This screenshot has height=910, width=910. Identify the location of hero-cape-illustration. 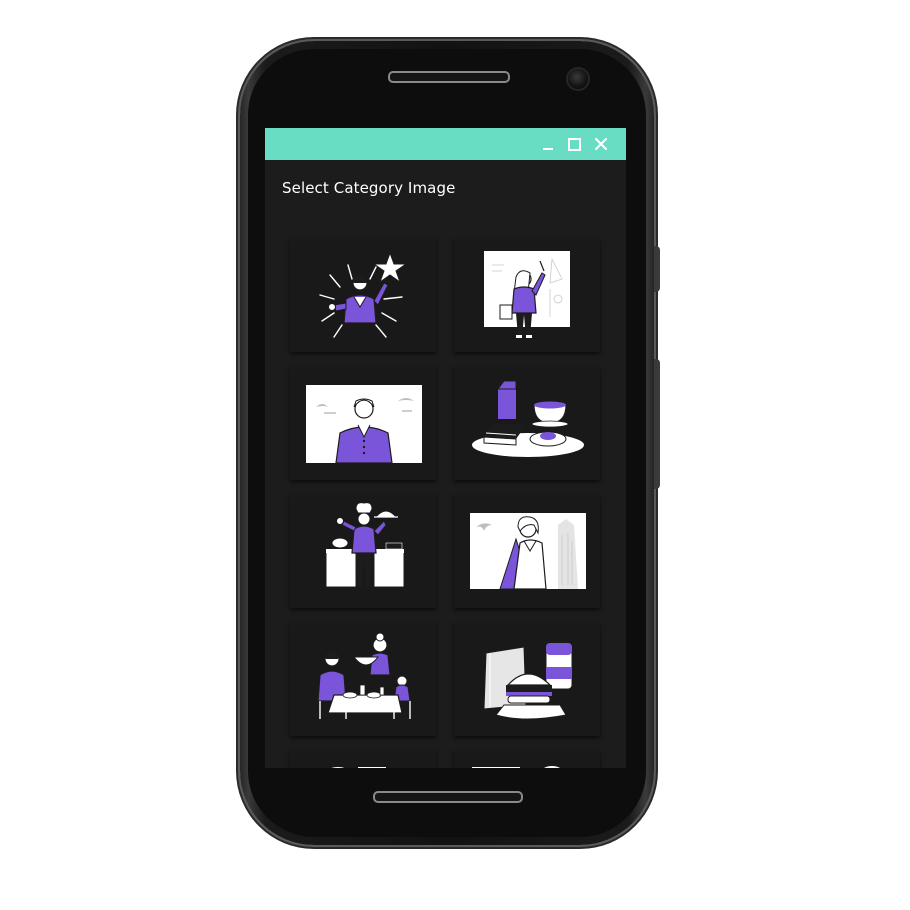
(528, 551).